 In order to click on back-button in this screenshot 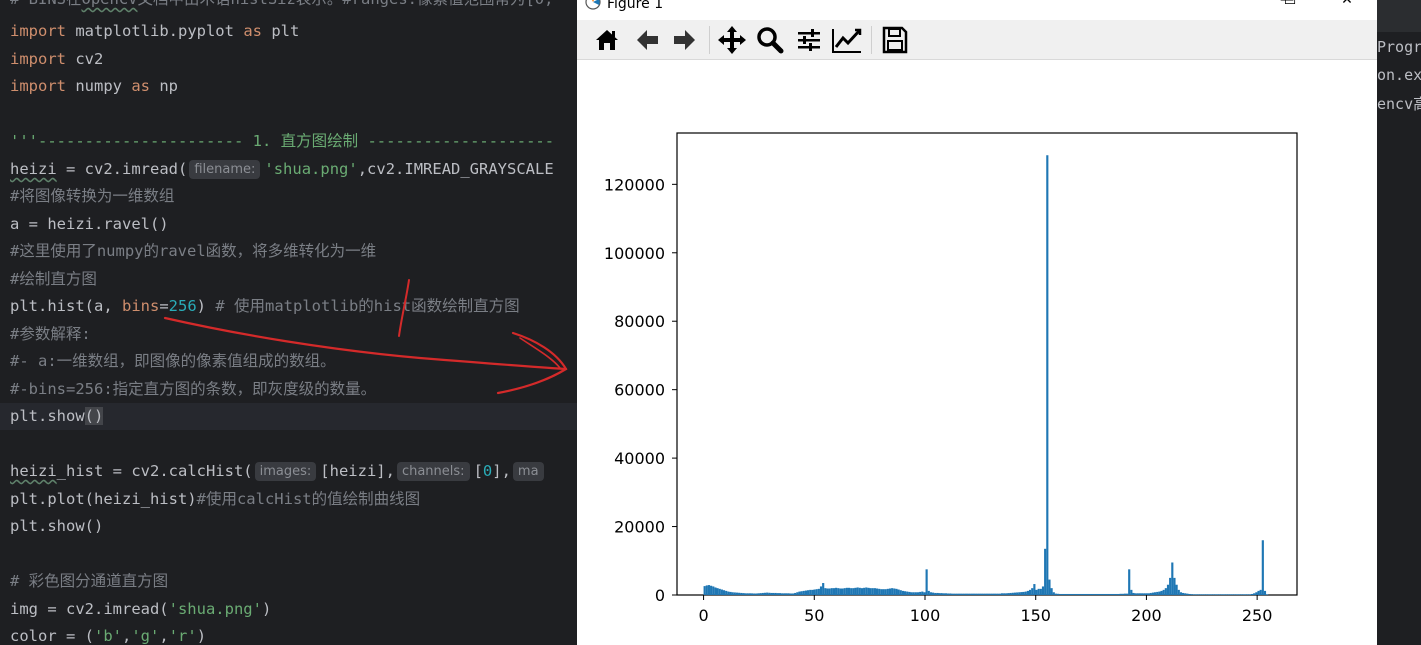, I will do `click(647, 40)`.